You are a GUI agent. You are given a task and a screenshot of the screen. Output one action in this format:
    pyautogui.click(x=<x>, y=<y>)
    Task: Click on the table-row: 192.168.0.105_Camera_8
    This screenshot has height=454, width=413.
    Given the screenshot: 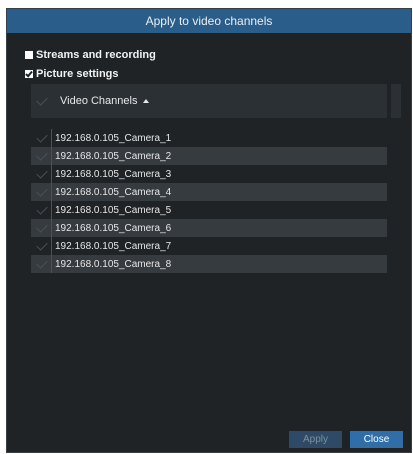 What is the action you would take?
    pyautogui.click(x=209, y=264)
    